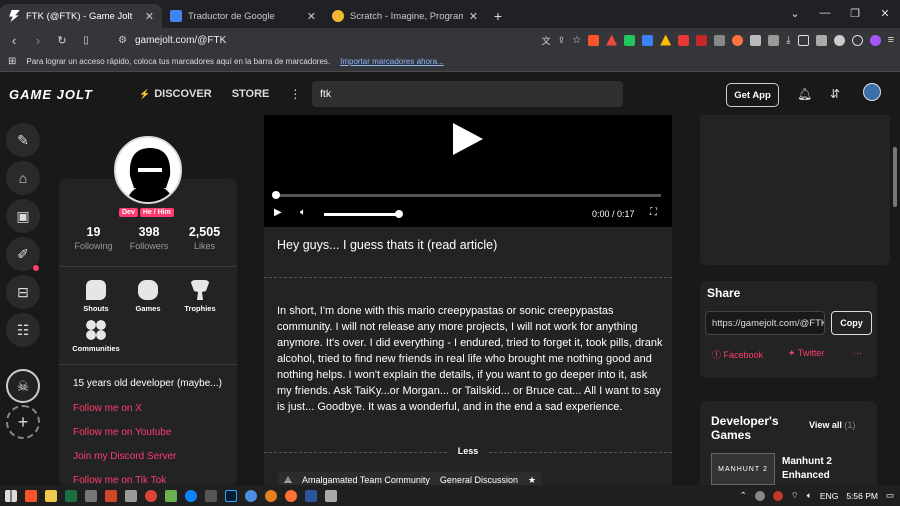 The width and height of the screenshot is (900, 506). Describe the element at coordinates (23, 140) in the screenshot. I see `rail-home-icon: ✎` at that location.